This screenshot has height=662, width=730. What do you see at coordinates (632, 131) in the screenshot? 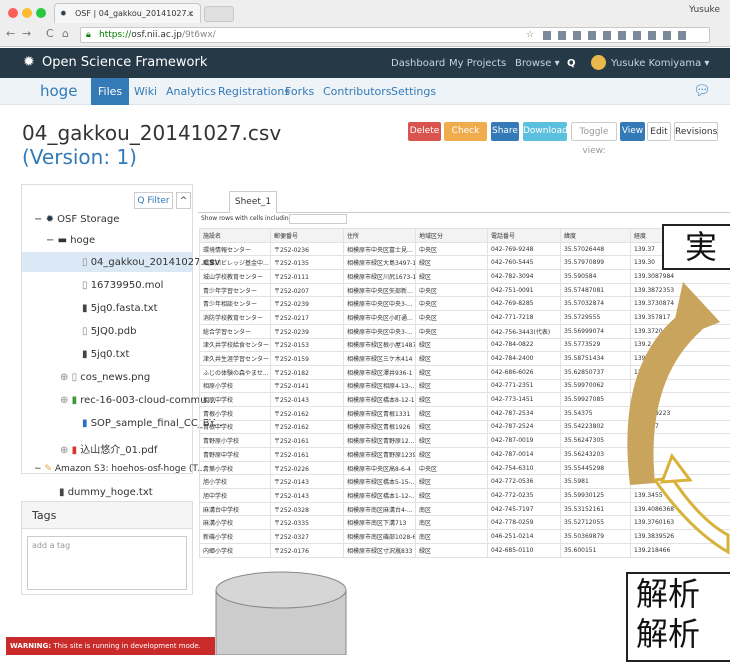
I see `view-button: View` at bounding box center [632, 131].